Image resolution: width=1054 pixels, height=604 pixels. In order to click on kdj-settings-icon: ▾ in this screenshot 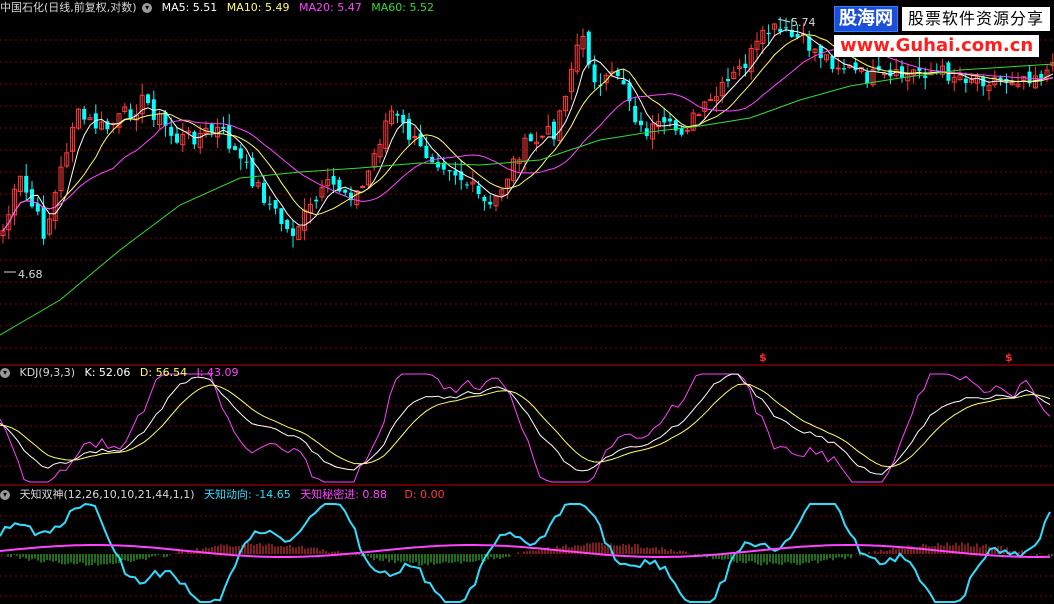, I will do `click(5, 373)`.